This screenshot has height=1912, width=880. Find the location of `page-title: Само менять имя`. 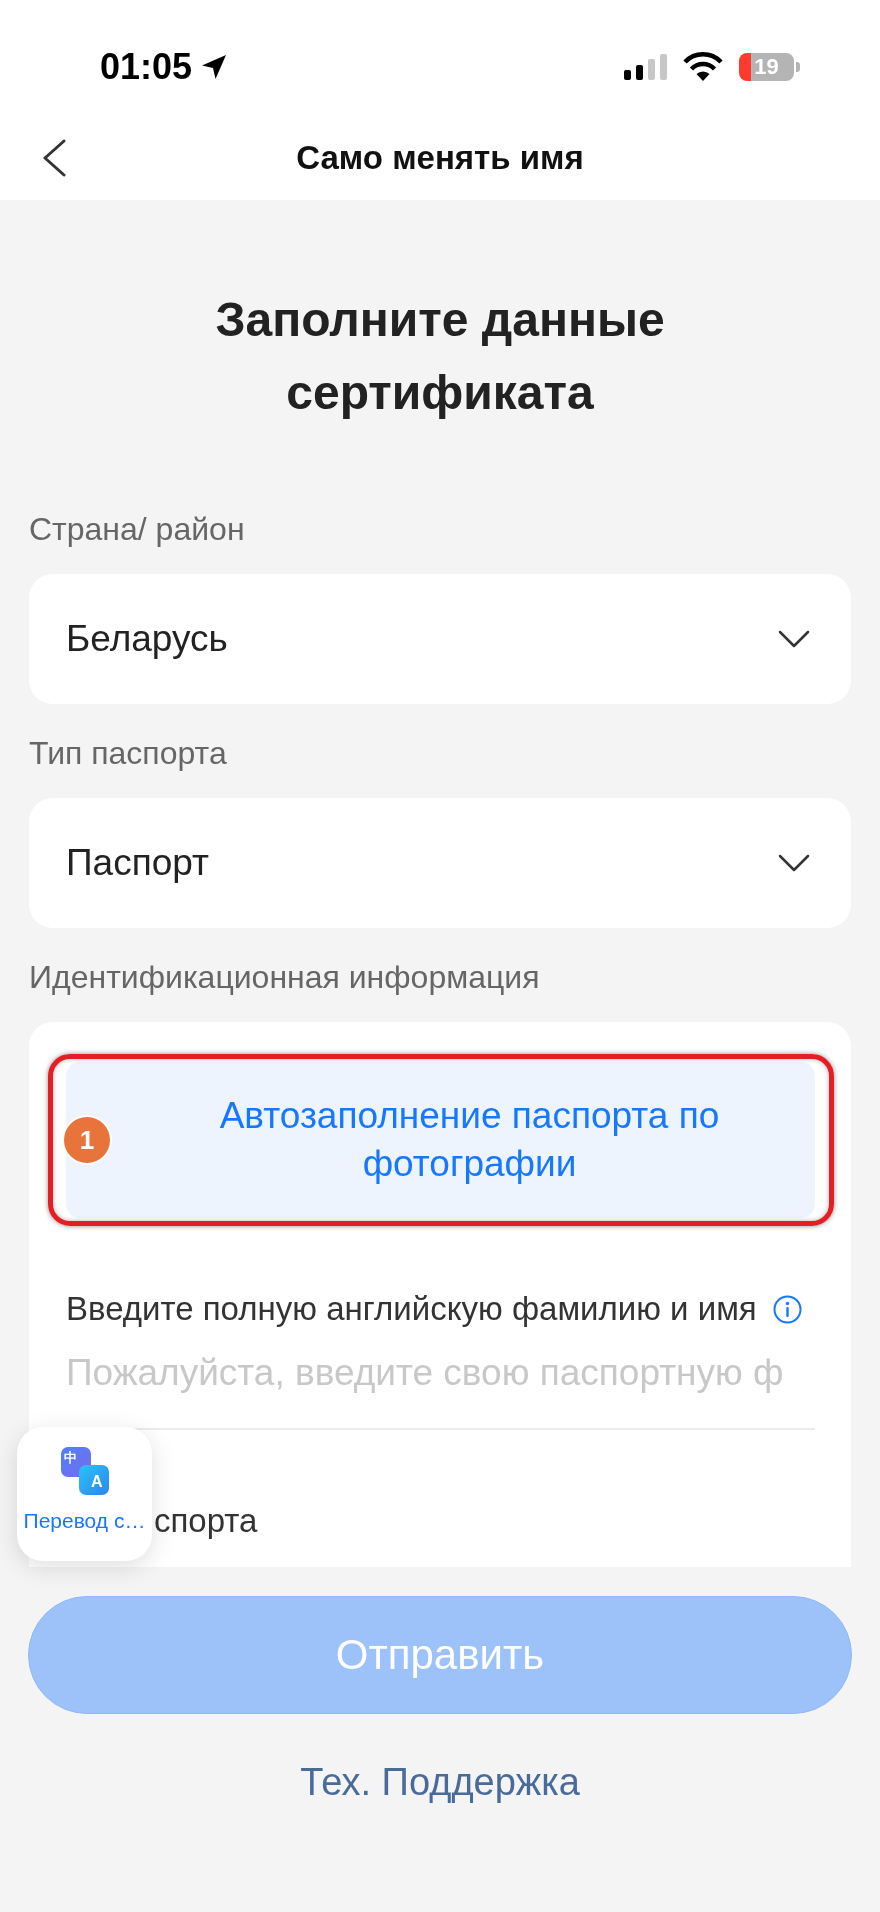

page-title: Само менять имя is located at coordinates (440, 157).